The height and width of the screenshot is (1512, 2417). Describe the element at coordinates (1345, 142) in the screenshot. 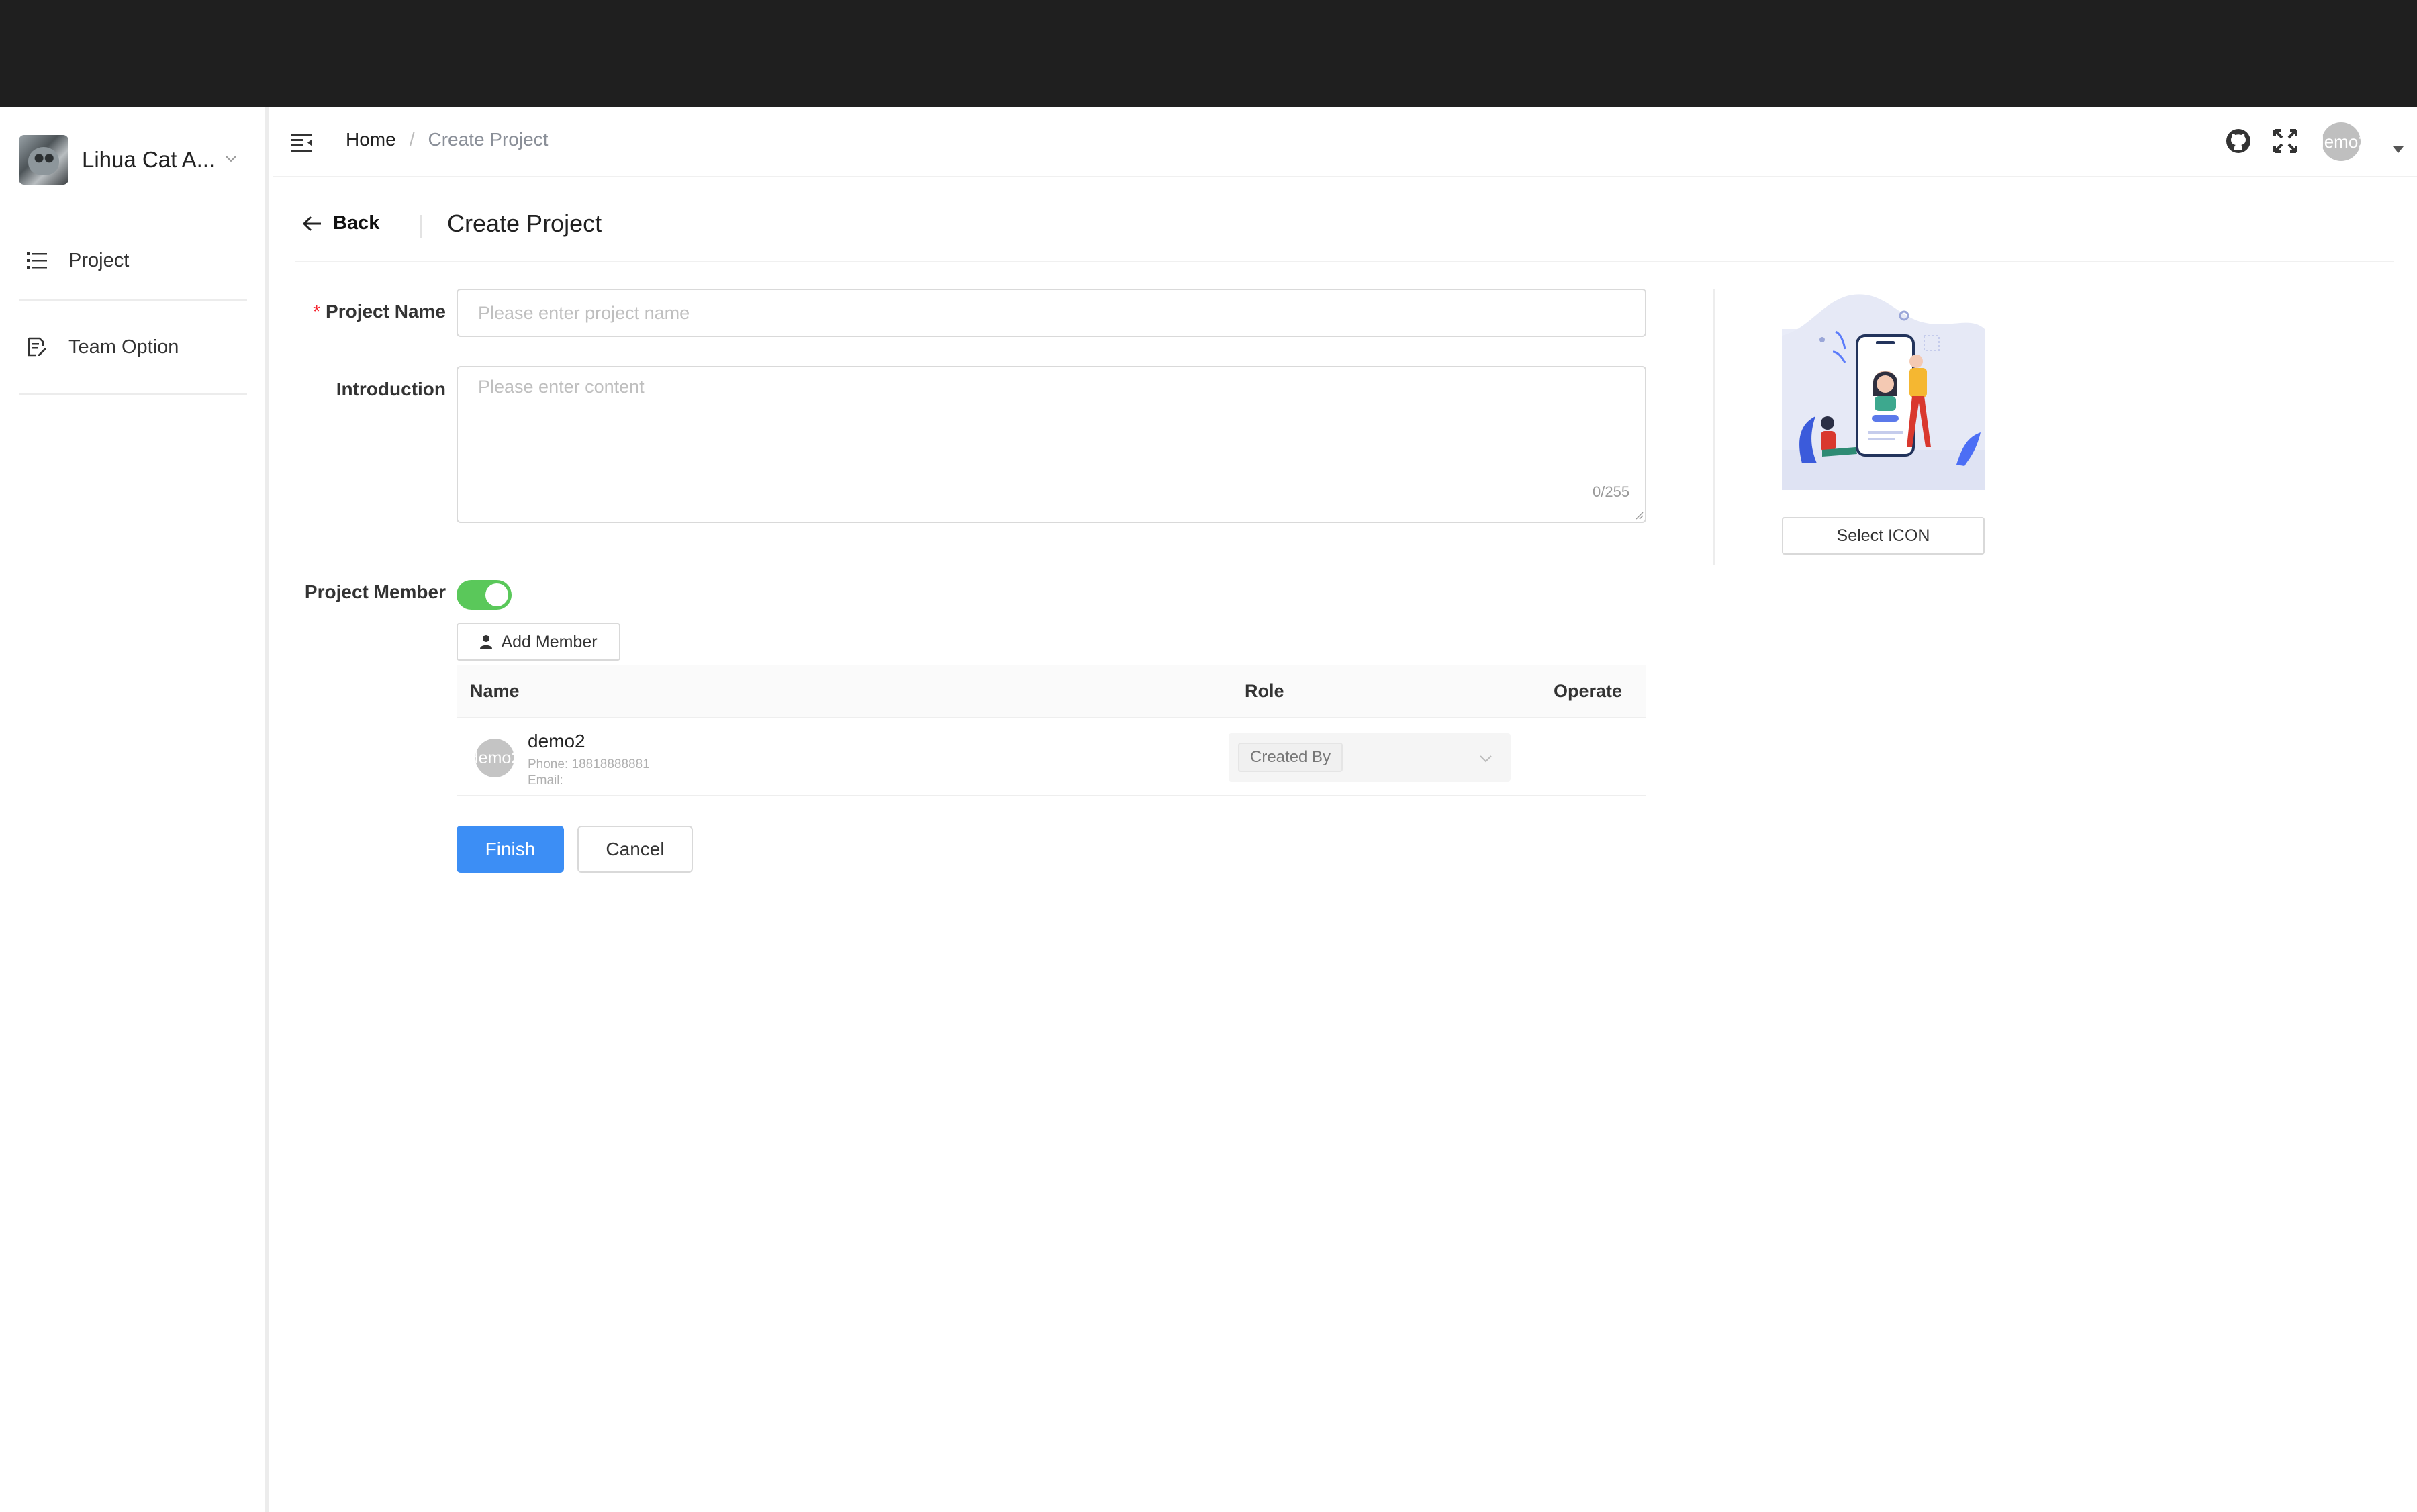

I see `top-header: Home / Create Project demo2` at that location.